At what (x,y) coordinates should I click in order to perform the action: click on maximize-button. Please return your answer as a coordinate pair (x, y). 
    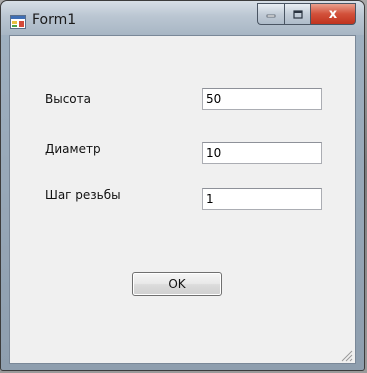
    Looking at the image, I should click on (297, 14).